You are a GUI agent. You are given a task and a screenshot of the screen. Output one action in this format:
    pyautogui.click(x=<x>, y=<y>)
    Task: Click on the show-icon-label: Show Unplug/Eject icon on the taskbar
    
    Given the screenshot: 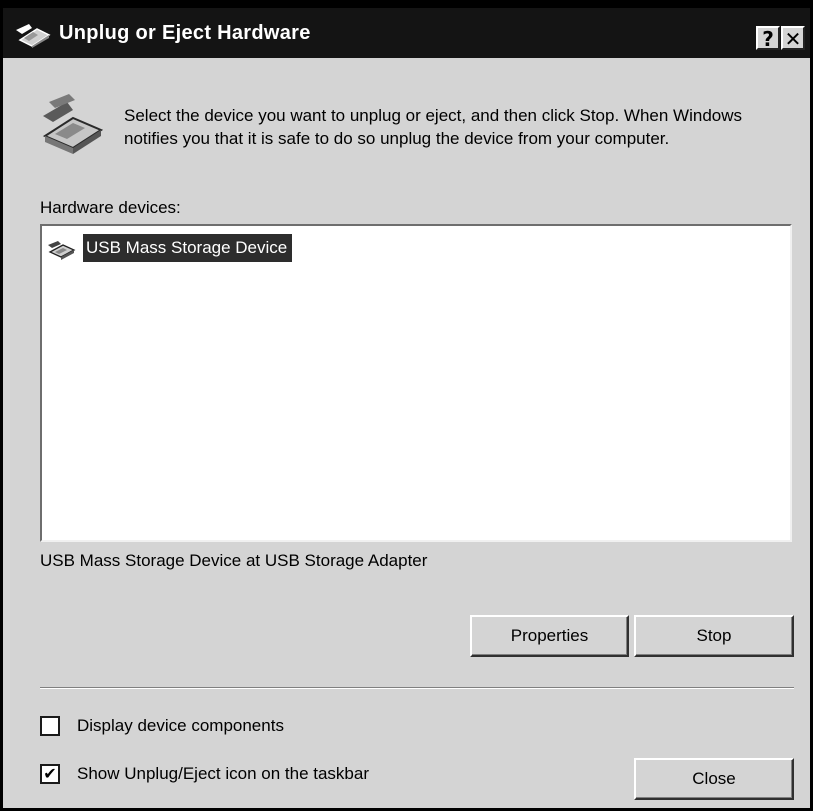 What is the action you would take?
    pyautogui.click(x=223, y=773)
    